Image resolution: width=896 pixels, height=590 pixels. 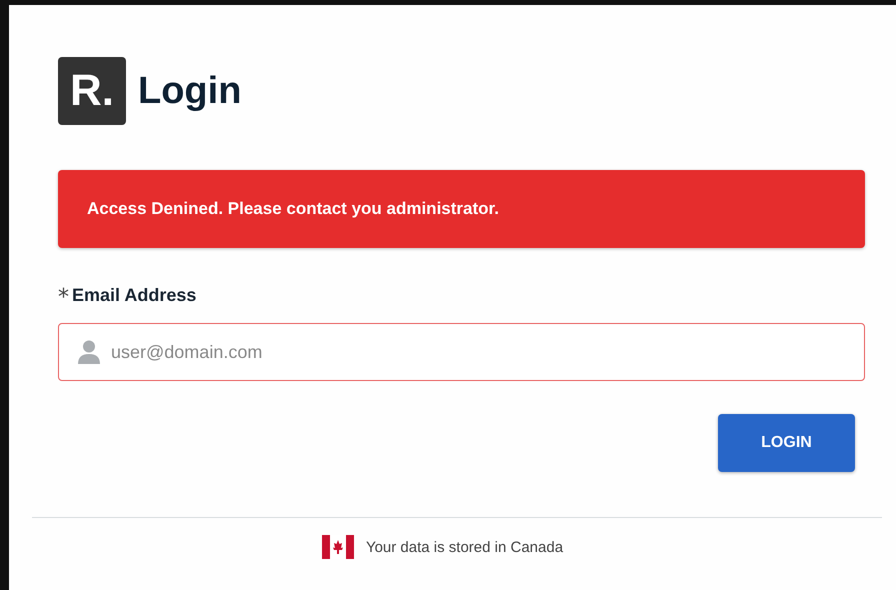 I want to click on field-label: Email Address, so click(x=134, y=295).